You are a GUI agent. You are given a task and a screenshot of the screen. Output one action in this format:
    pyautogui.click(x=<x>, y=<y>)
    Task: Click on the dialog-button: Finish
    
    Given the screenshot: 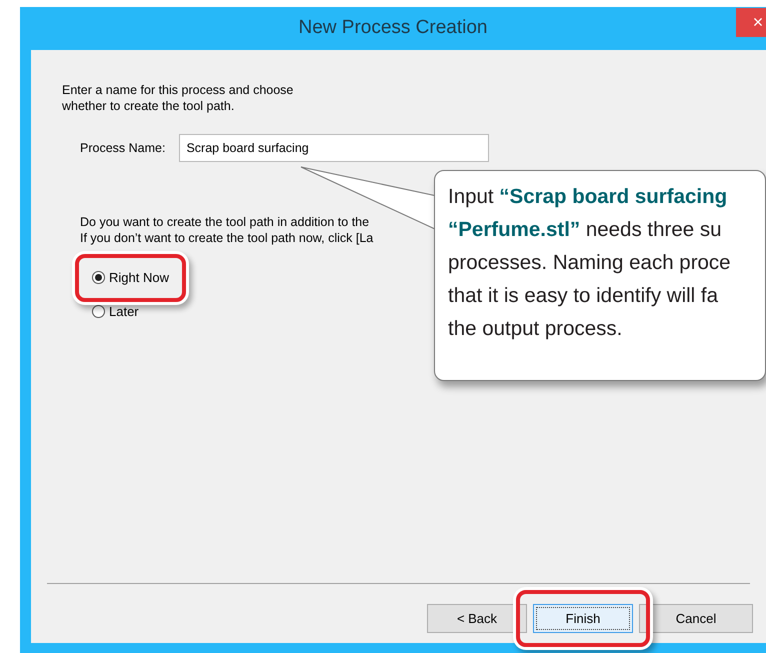 What is the action you would take?
    pyautogui.click(x=583, y=618)
    